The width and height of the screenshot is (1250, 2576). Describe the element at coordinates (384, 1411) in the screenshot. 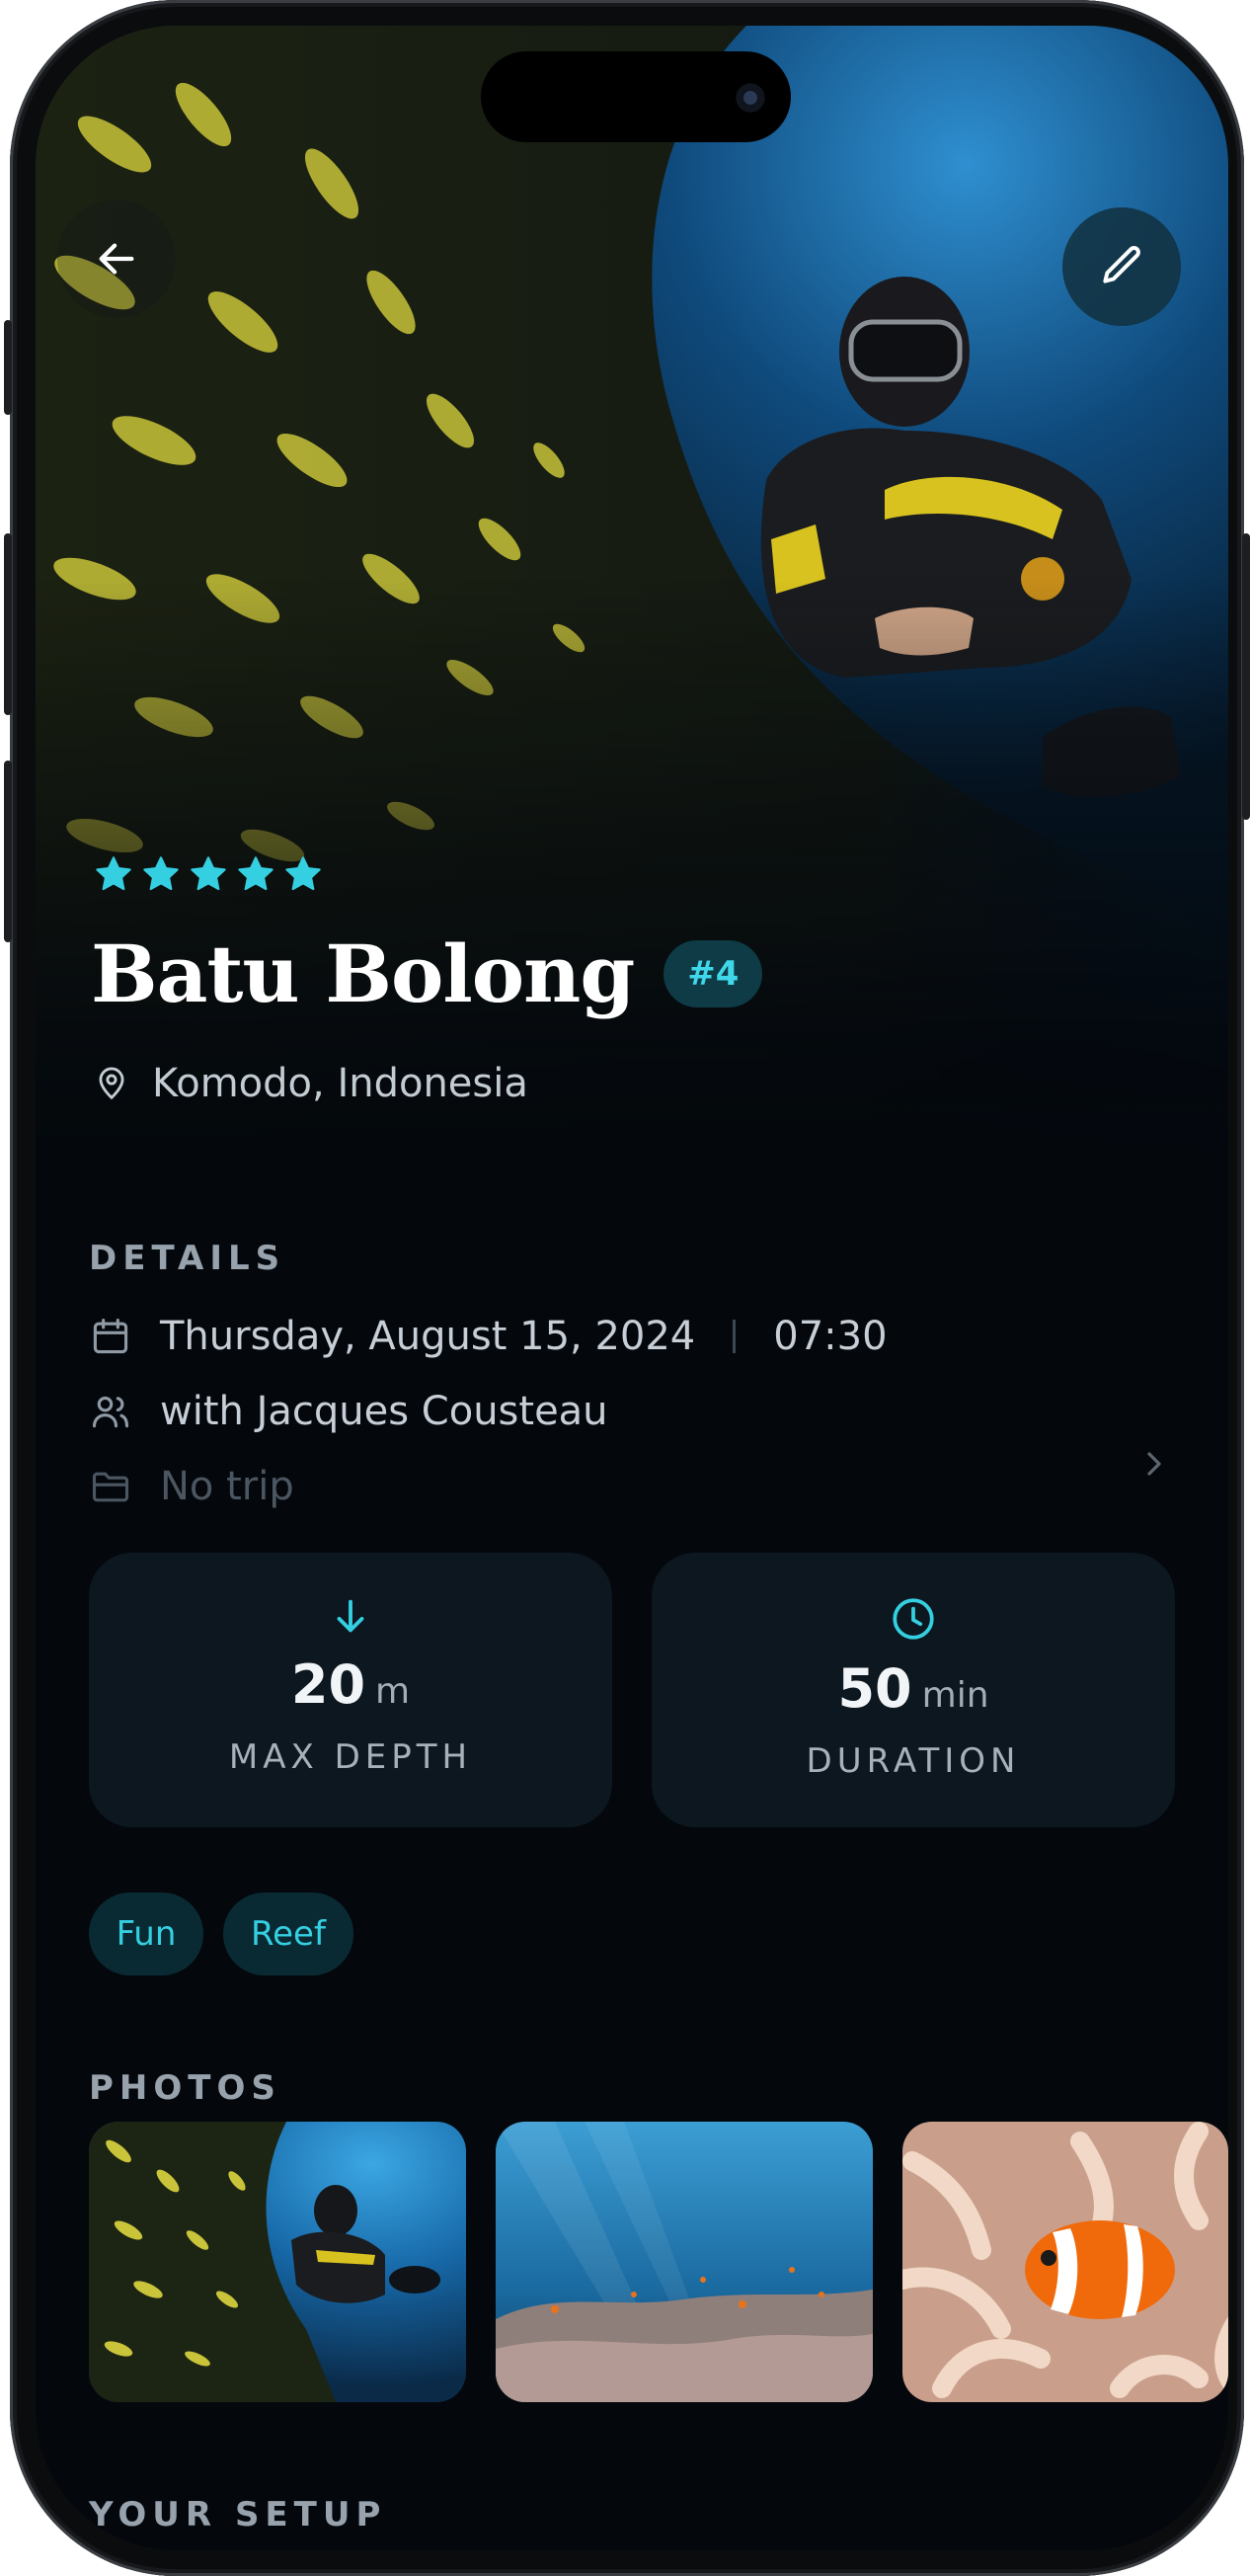

I see `dive-buddy: with Jacques Cousteau` at that location.